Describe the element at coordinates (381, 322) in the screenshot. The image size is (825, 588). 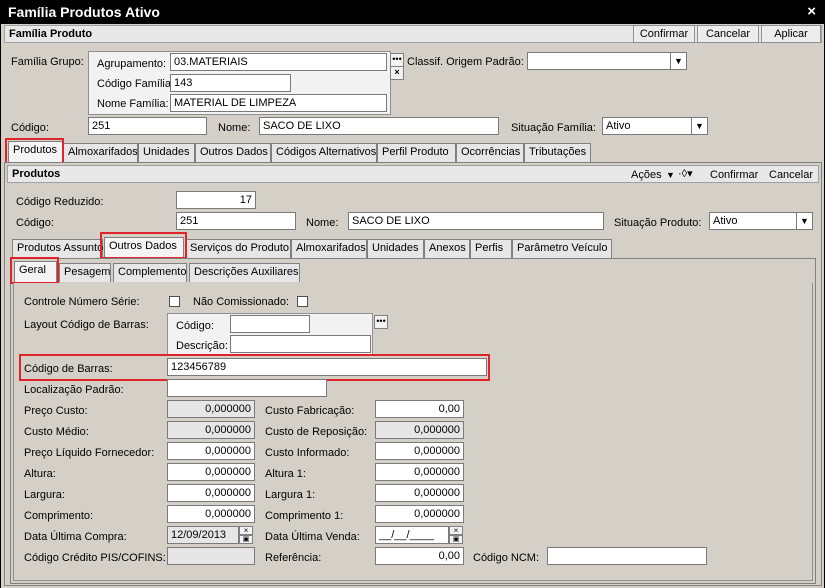
I see `layout-lookup-icon: •••` at that location.